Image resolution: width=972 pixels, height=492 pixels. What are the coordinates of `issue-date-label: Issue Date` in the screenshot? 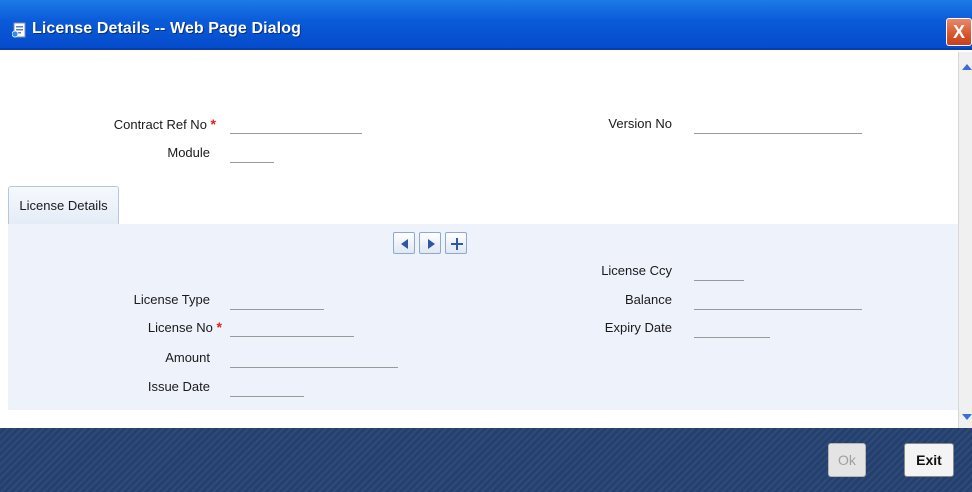 It's located at (178, 386).